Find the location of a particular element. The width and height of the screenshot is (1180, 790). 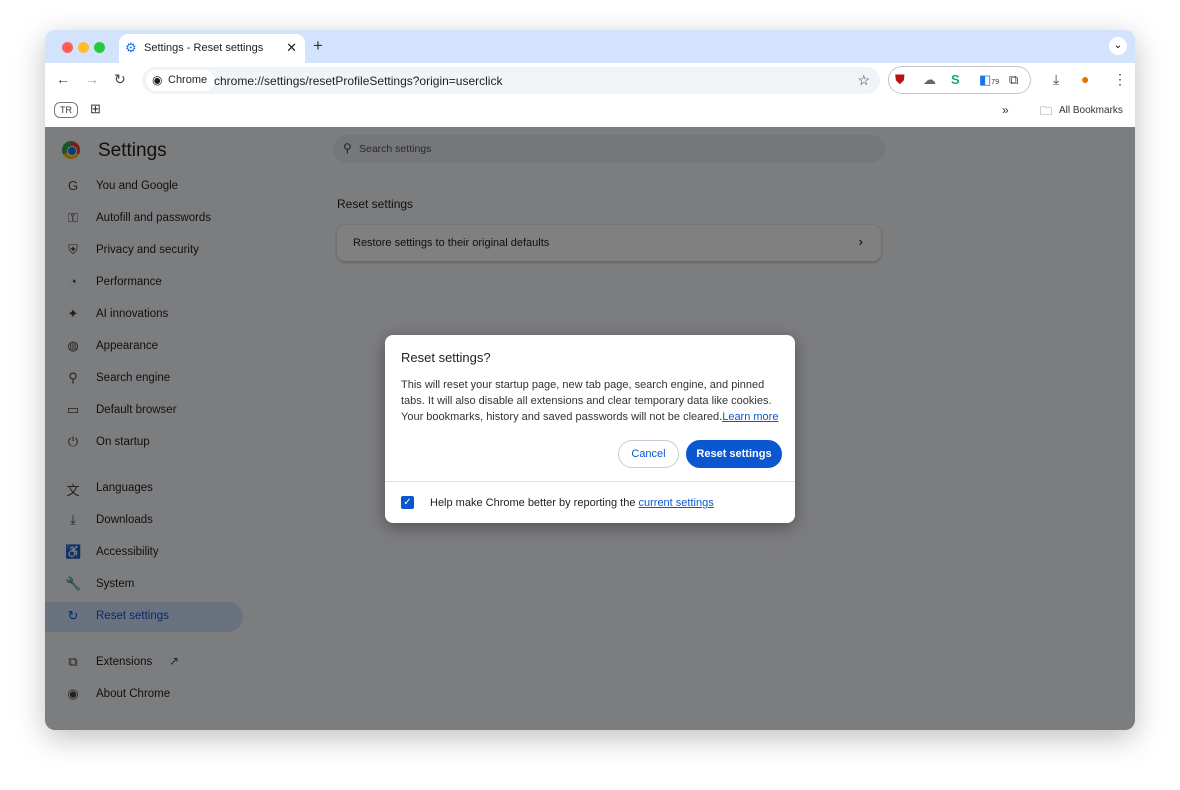

sidebar-item-privacy-and-security: ⛨ Privacy and security is located at coordinates (144, 251).